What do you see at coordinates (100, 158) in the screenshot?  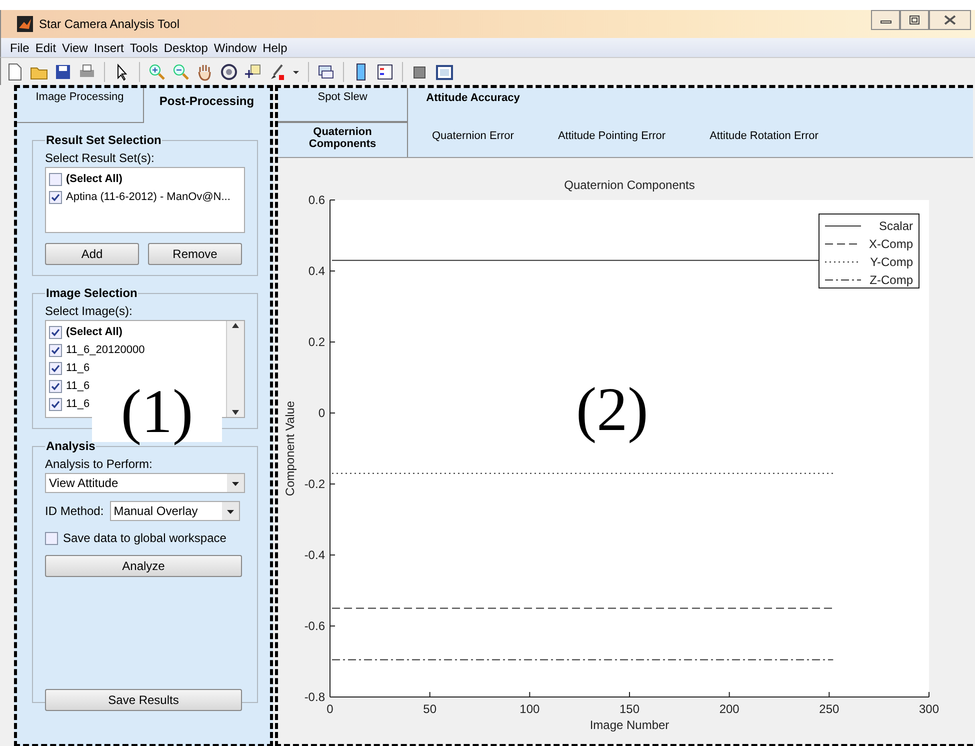 I see `field-label: Select Result Set(s):` at bounding box center [100, 158].